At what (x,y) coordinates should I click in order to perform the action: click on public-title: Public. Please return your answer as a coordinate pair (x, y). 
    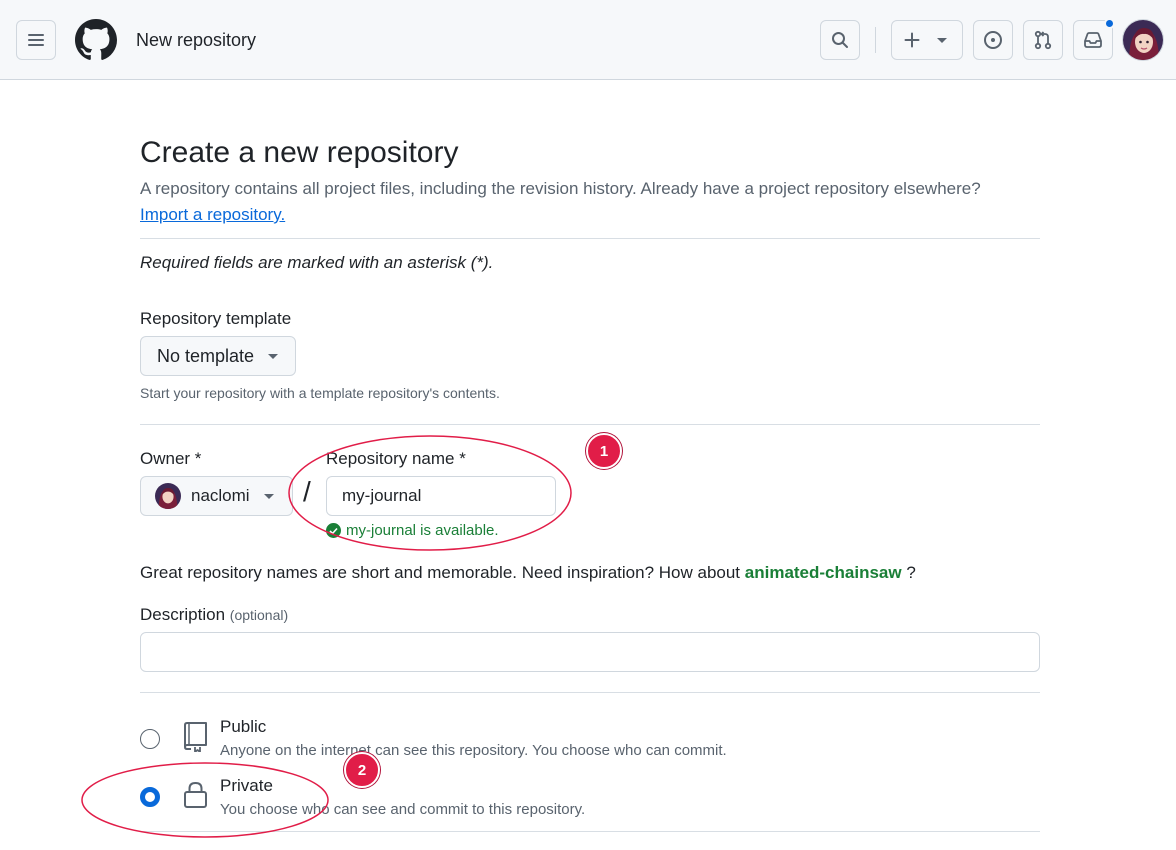
    Looking at the image, I should click on (243, 726).